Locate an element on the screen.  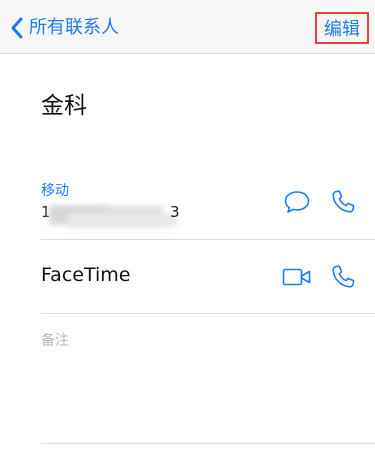
phone-number-end: 3 is located at coordinates (175, 212).